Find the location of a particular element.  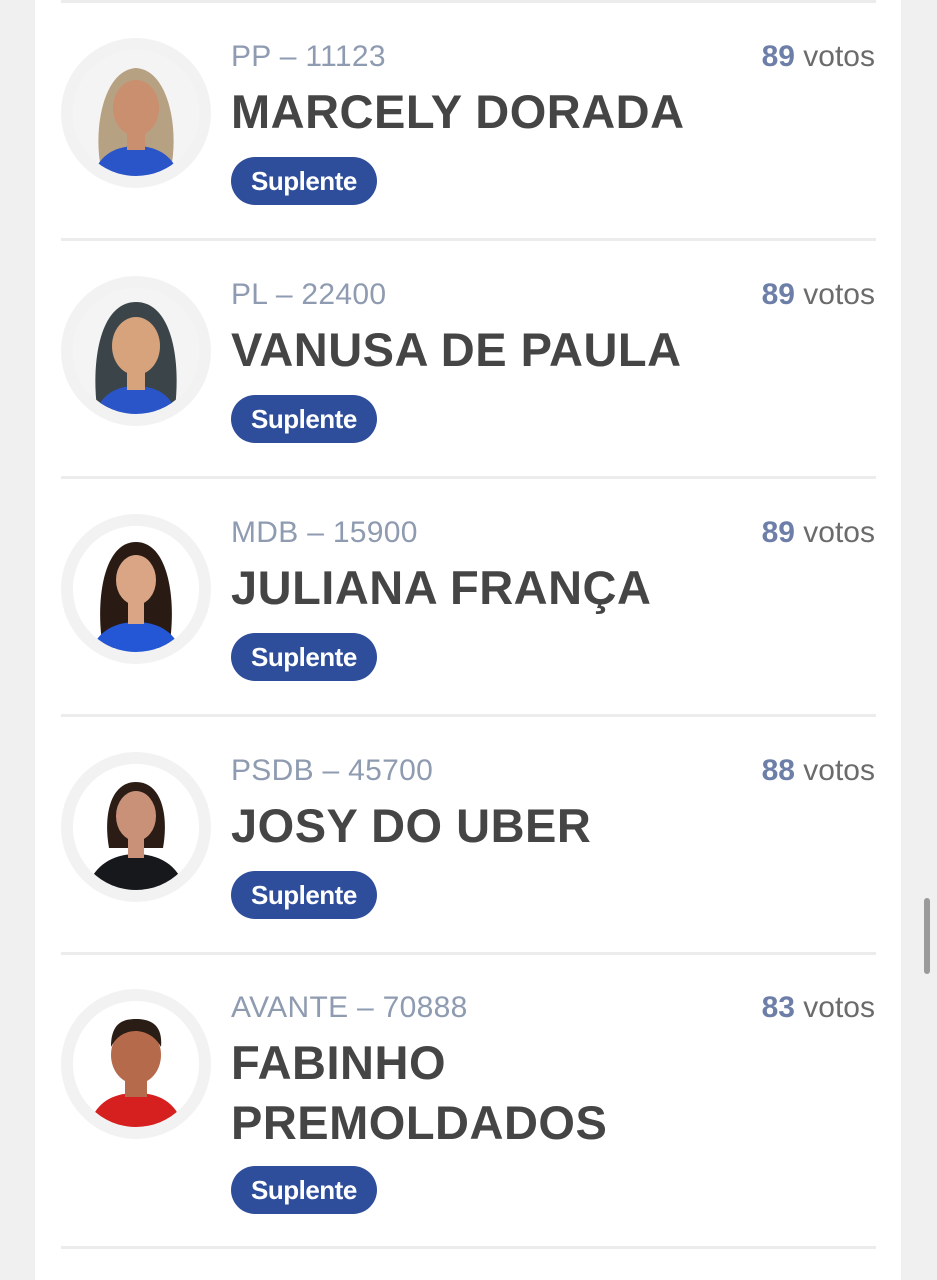

divider is located at coordinates (468, 1247).